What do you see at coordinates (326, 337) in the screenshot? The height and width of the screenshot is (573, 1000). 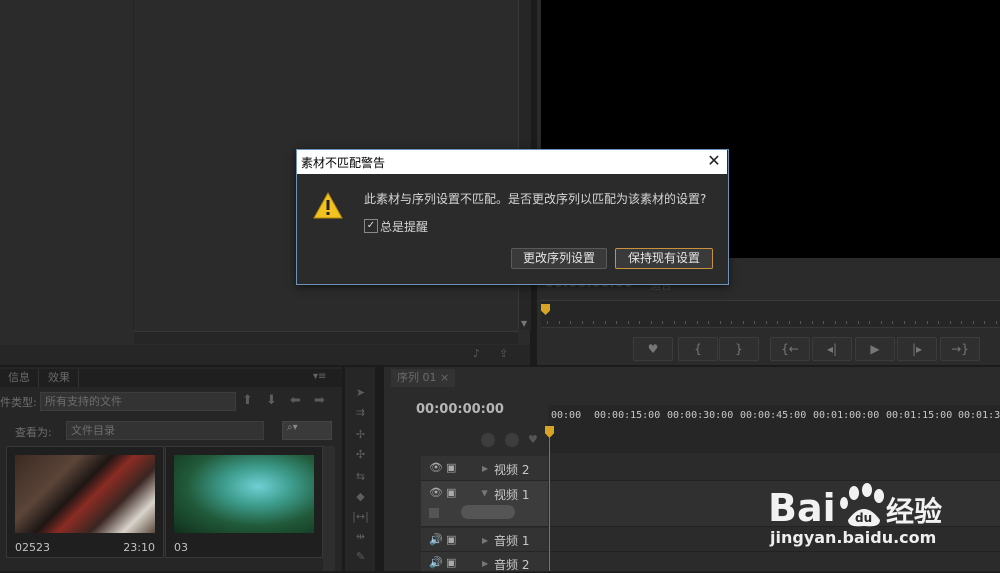 I see `project-horizontal-scrollbar` at bounding box center [326, 337].